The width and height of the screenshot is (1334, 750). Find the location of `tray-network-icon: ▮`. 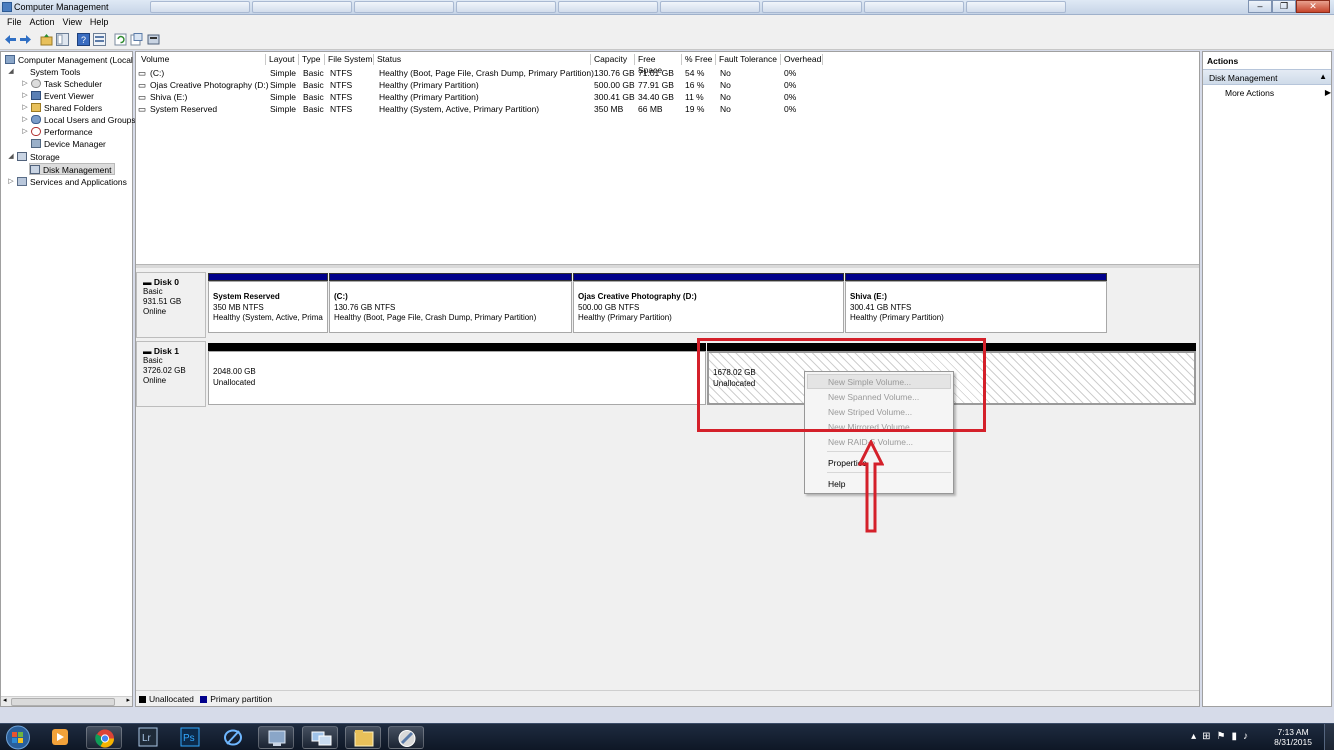

tray-network-icon: ▮ is located at coordinates (1237, 736).